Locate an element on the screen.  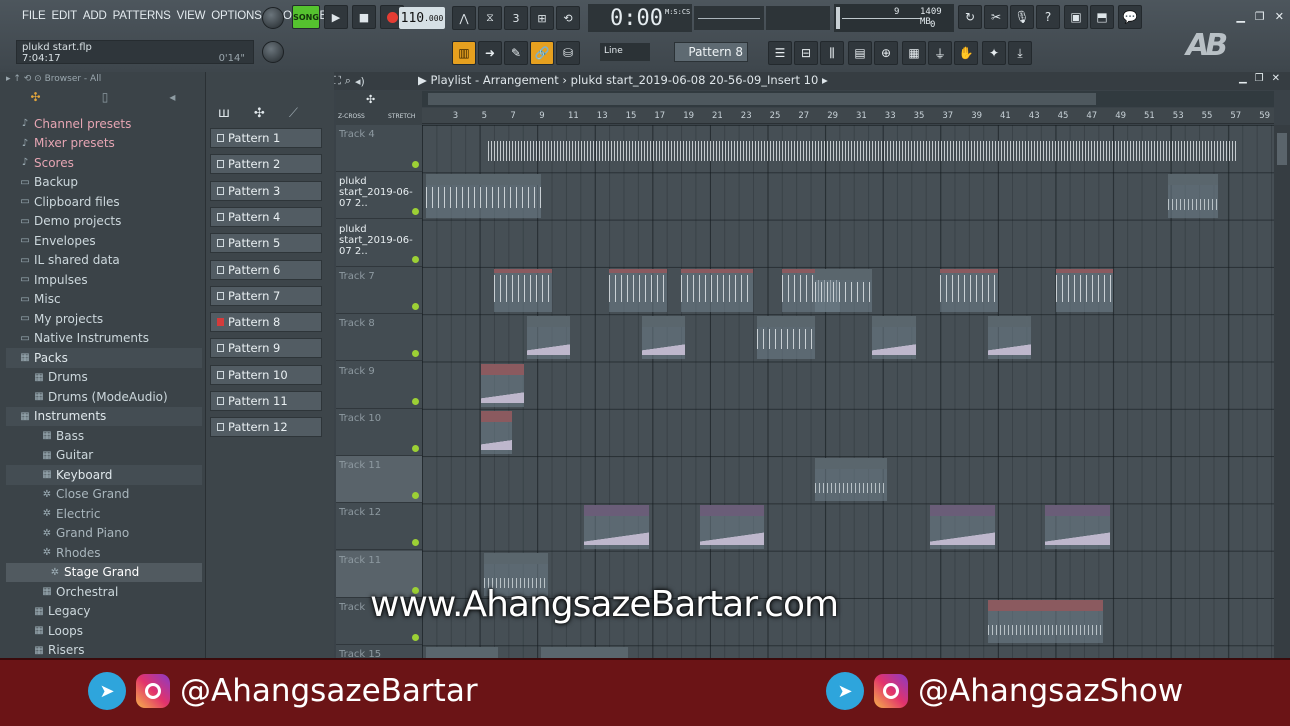
download-button: ⤓ is located at coordinates (1020, 53).